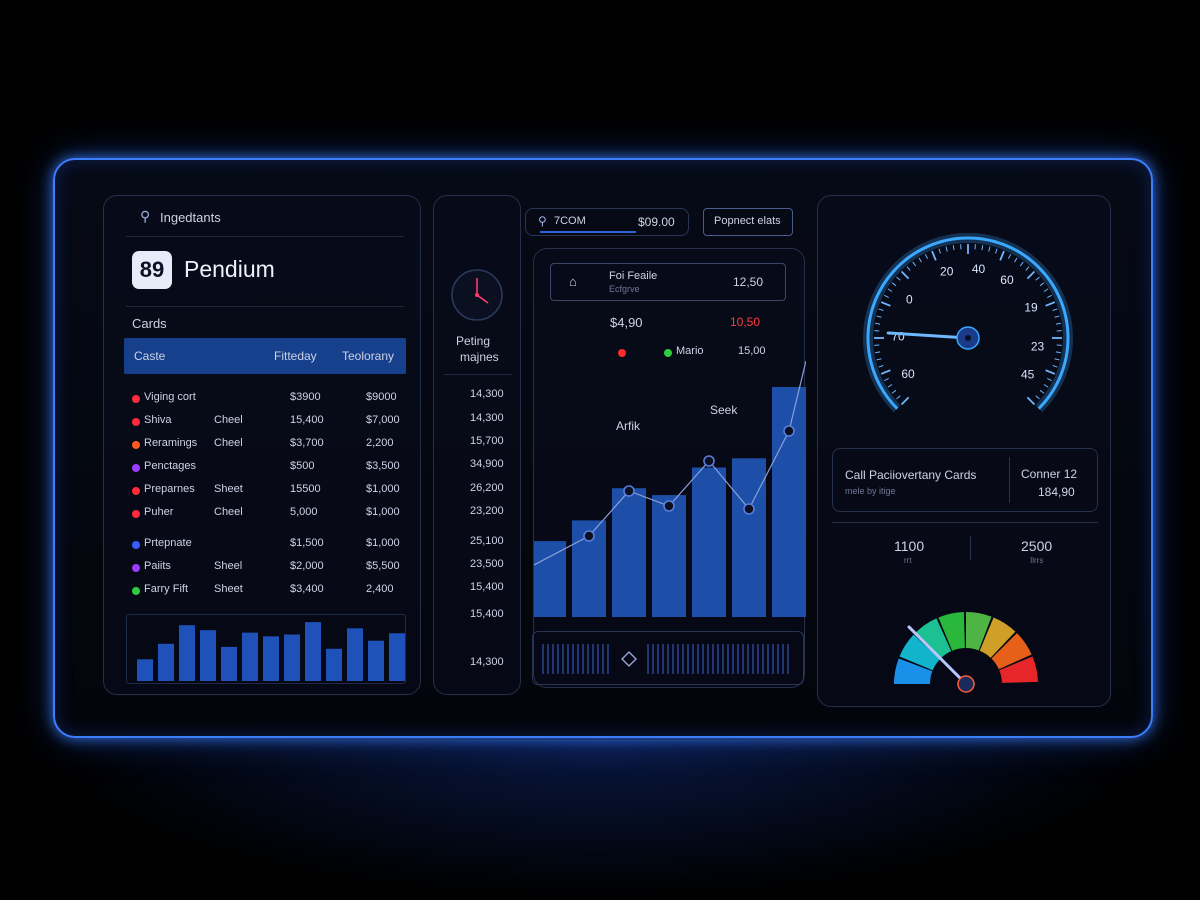 This screenshot has height=900, width=1200. I want to click on color-gauge, so click(966, 652).